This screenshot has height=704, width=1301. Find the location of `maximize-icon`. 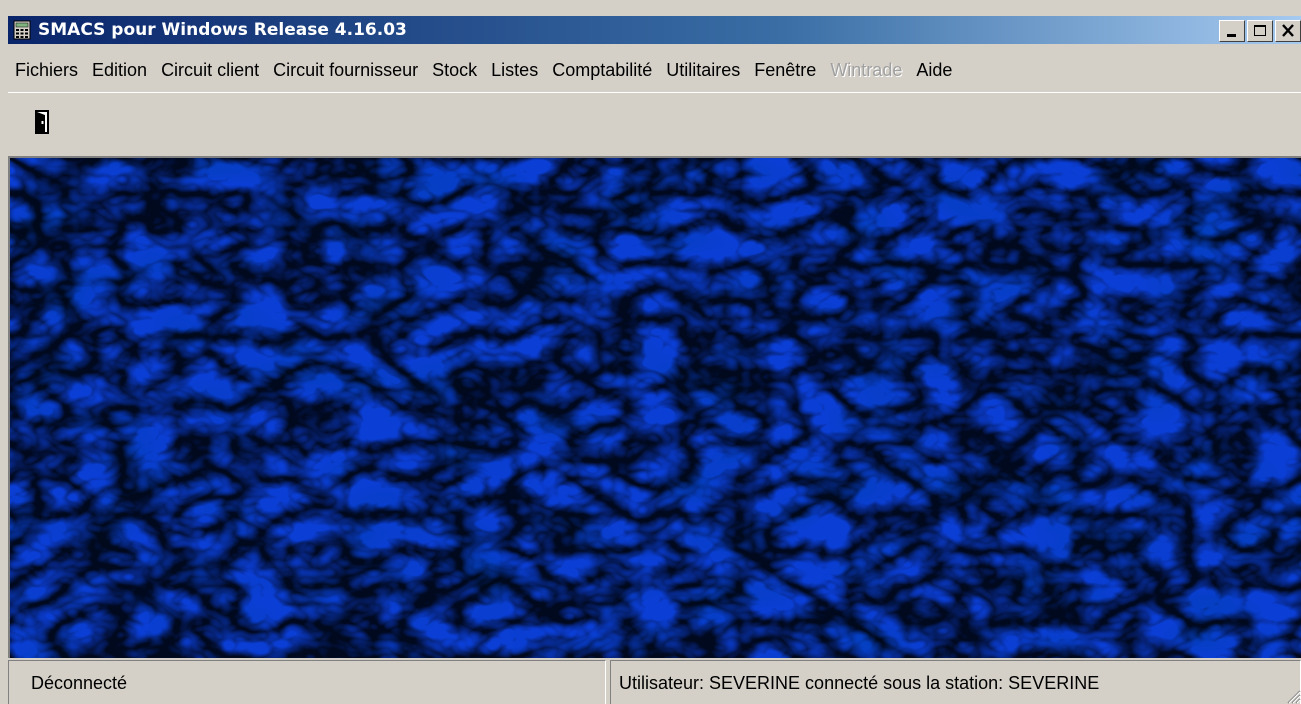

maximize-icon is located at coordinates (1260, 30).